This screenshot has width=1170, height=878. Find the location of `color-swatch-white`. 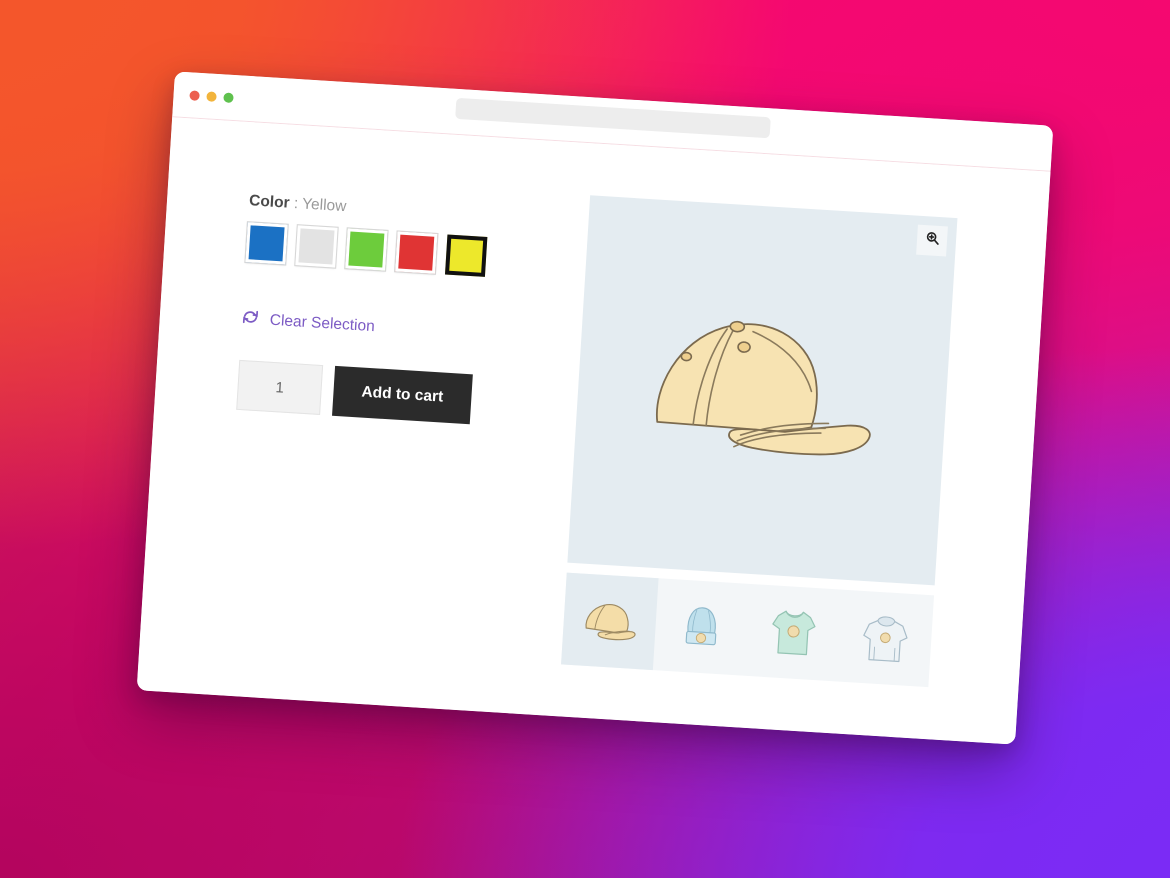

color-swatch-white is located at coordinates (316, 246).